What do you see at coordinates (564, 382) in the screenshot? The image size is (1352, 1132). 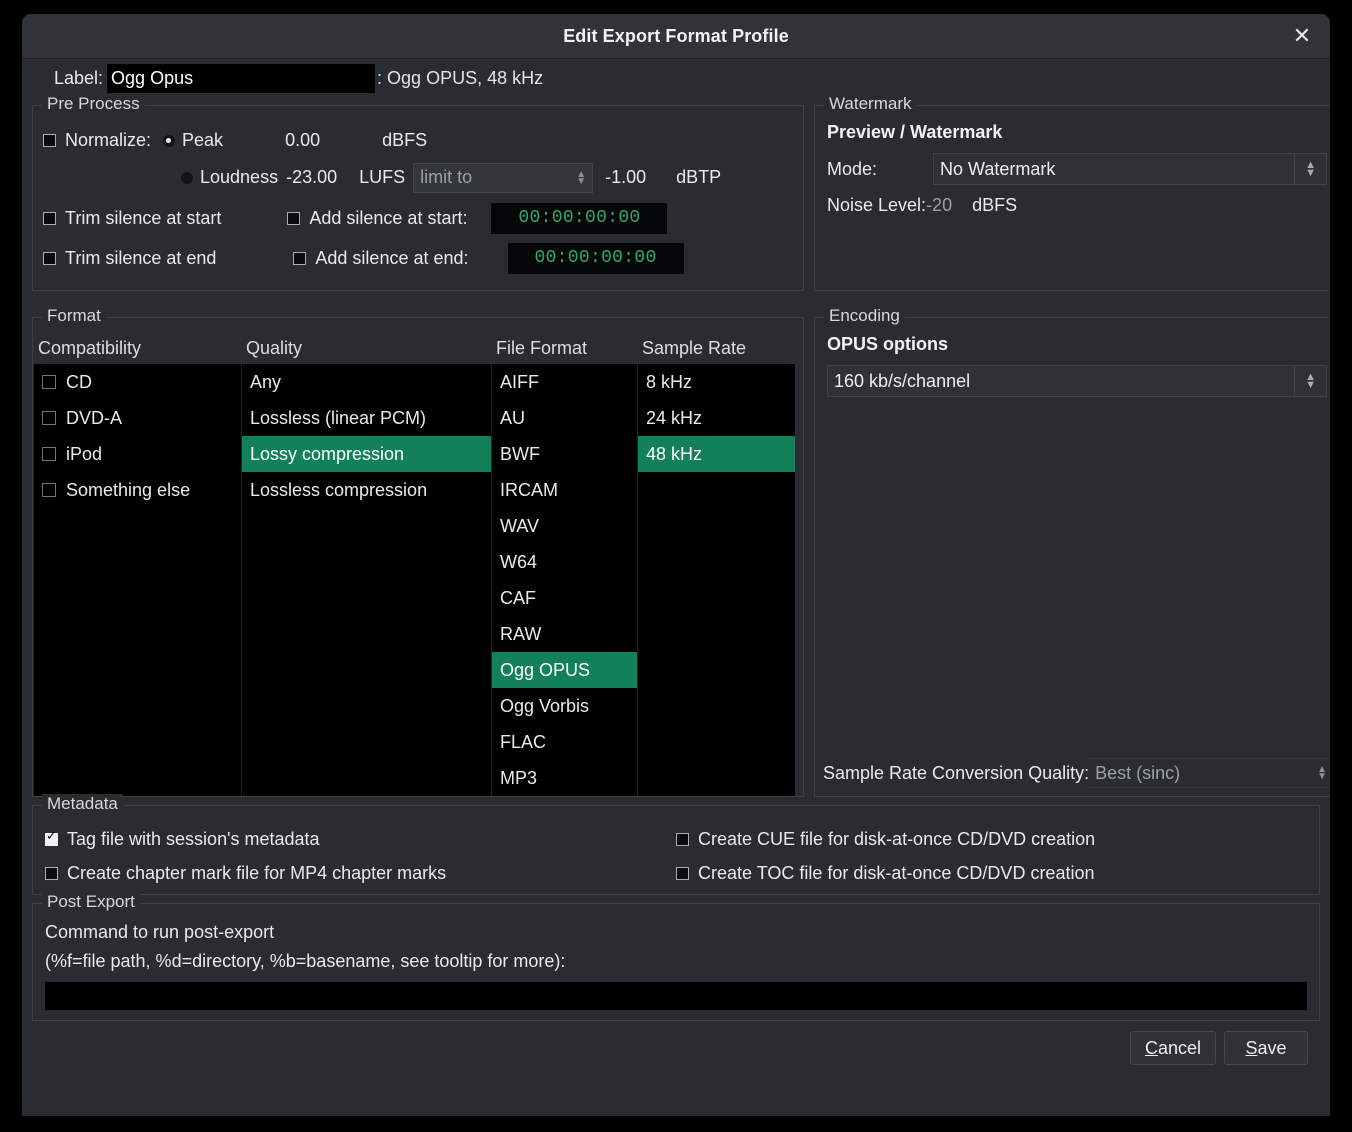 I see `list-item: AIFF` at bounding box center [564, 382].